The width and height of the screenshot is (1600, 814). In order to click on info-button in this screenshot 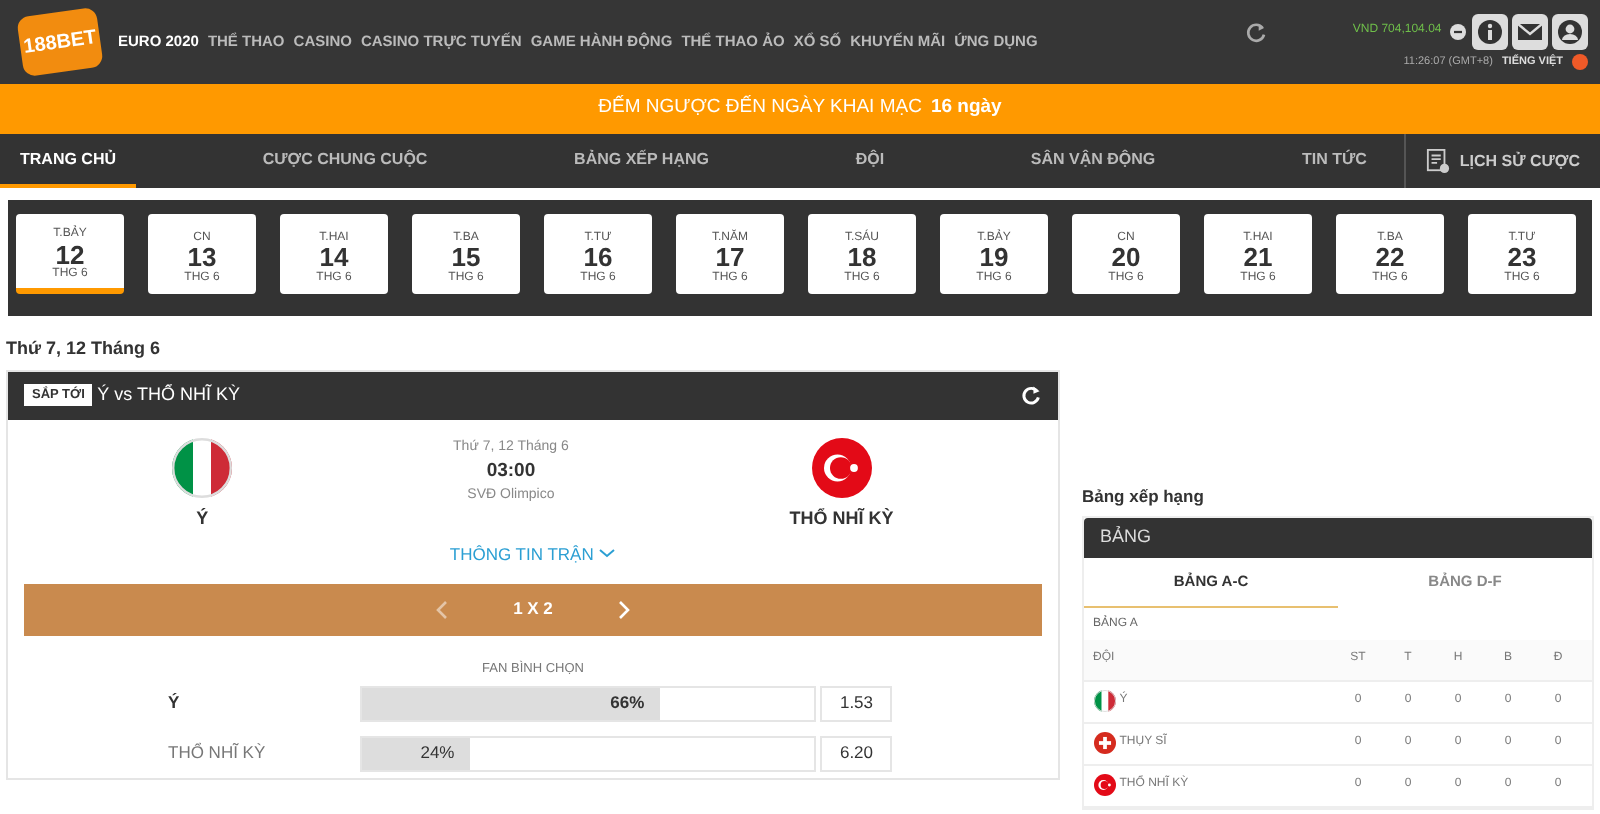, I will do `click(1489, 31)`.